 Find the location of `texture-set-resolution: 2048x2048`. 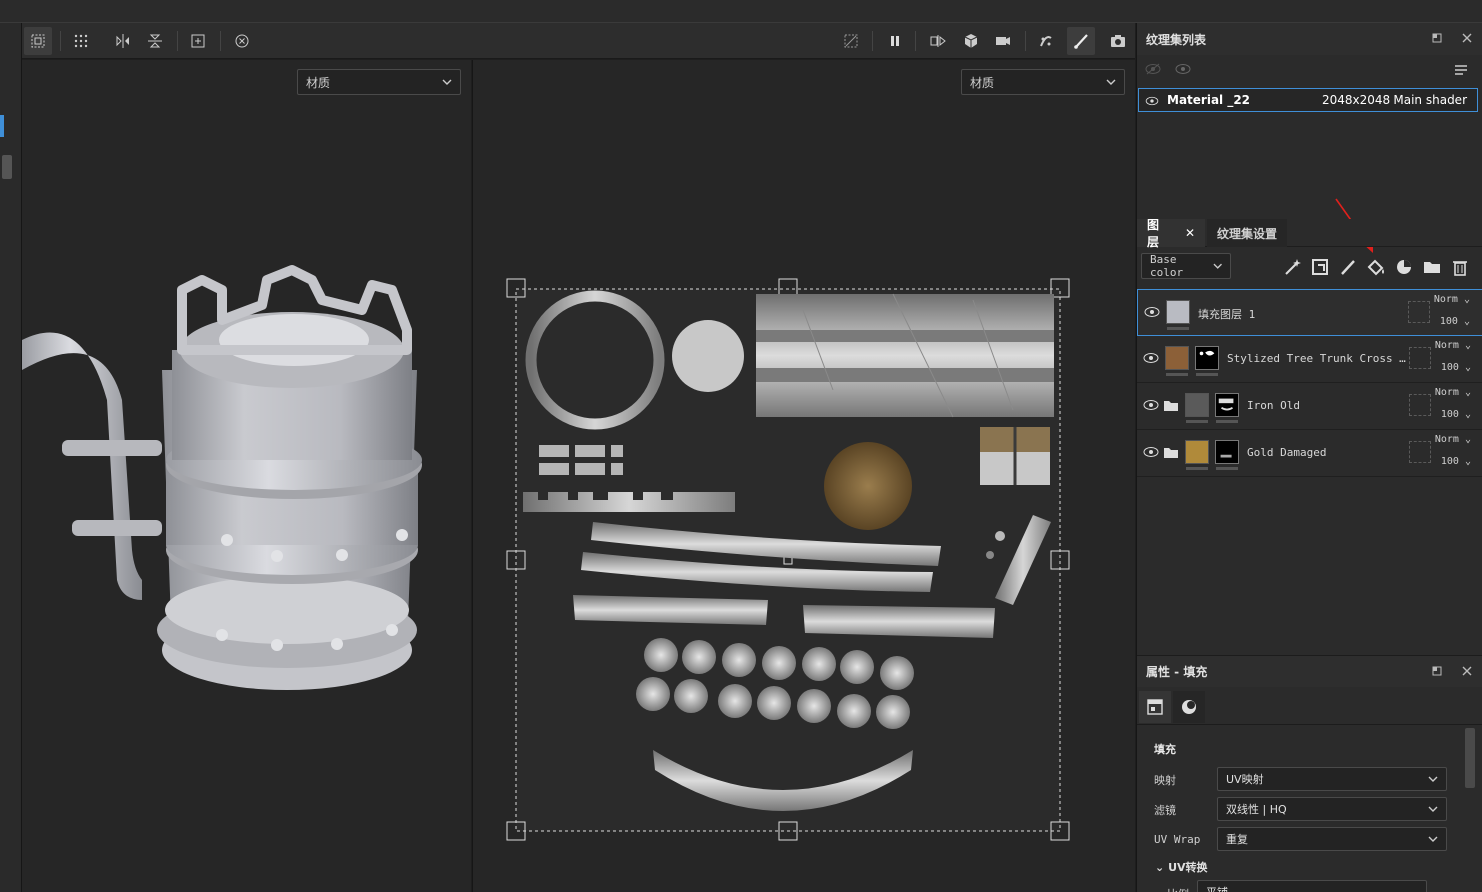

texture-set-resolution: 2048x2048 is located at coordinates (1356, 100).